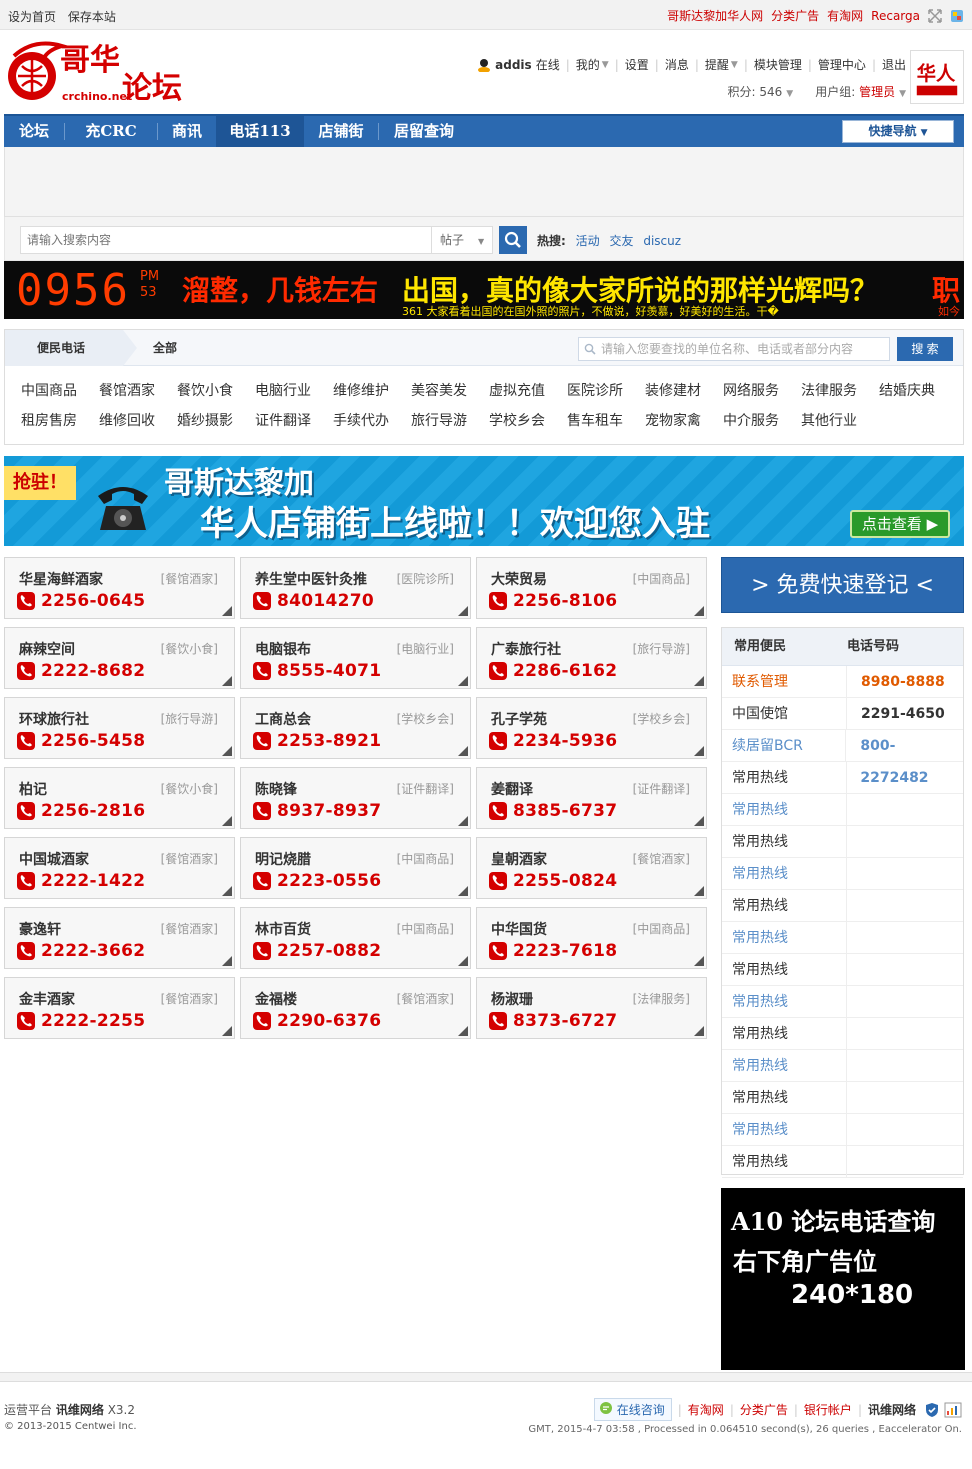 This screenshot has width=972, height=1469. What do you see at coordinates (294, 421) in the screenshot?
I see `category-item: 证件翻译` at bounding box center [294, 421].